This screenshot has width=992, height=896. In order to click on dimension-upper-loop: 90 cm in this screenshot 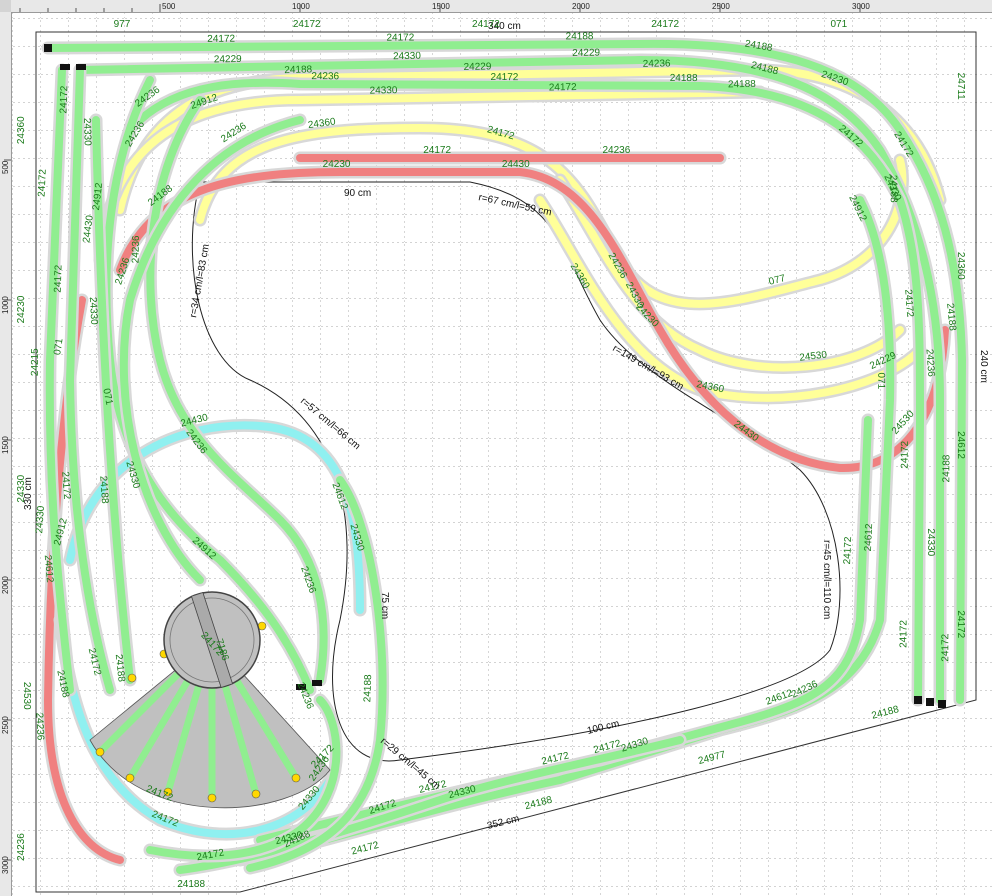, I will do `click(357, 193)`.